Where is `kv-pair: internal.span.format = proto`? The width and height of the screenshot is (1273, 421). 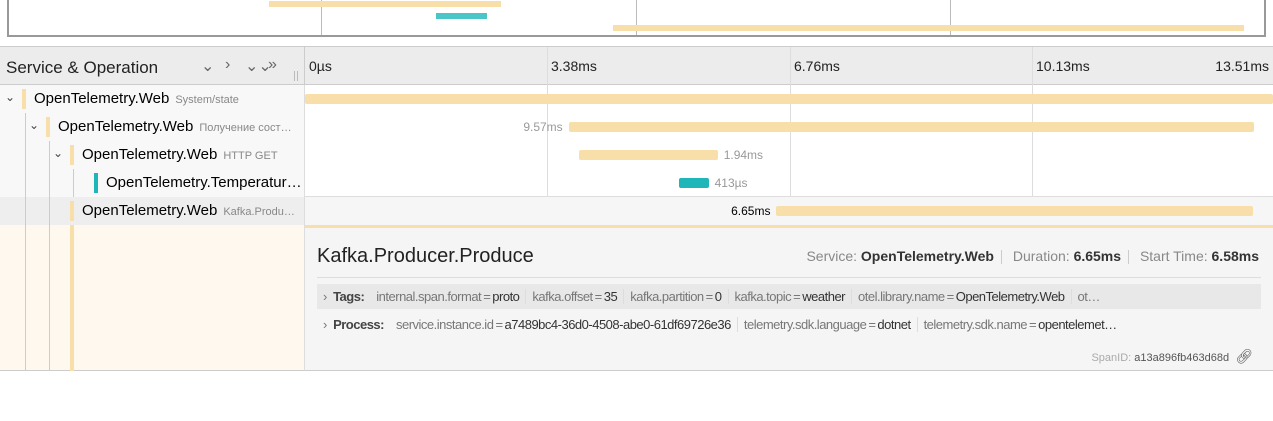 kv-pair: internal.span.format = proto is located at coordinates (448, 296).